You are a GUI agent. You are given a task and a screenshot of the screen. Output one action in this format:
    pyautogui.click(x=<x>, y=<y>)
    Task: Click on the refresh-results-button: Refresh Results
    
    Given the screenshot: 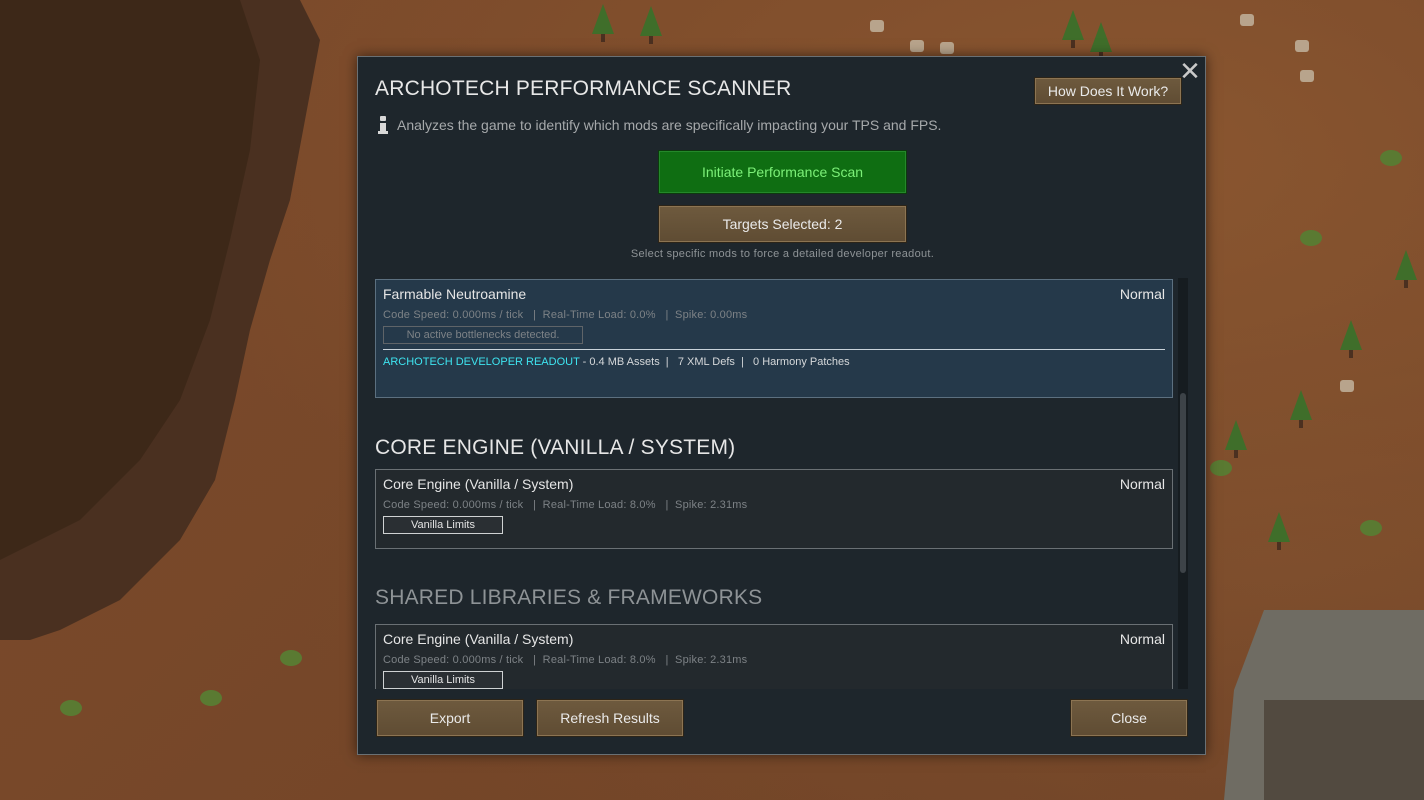 What is the action you would take?
    pyautogui.click(x=610, y=718)
    